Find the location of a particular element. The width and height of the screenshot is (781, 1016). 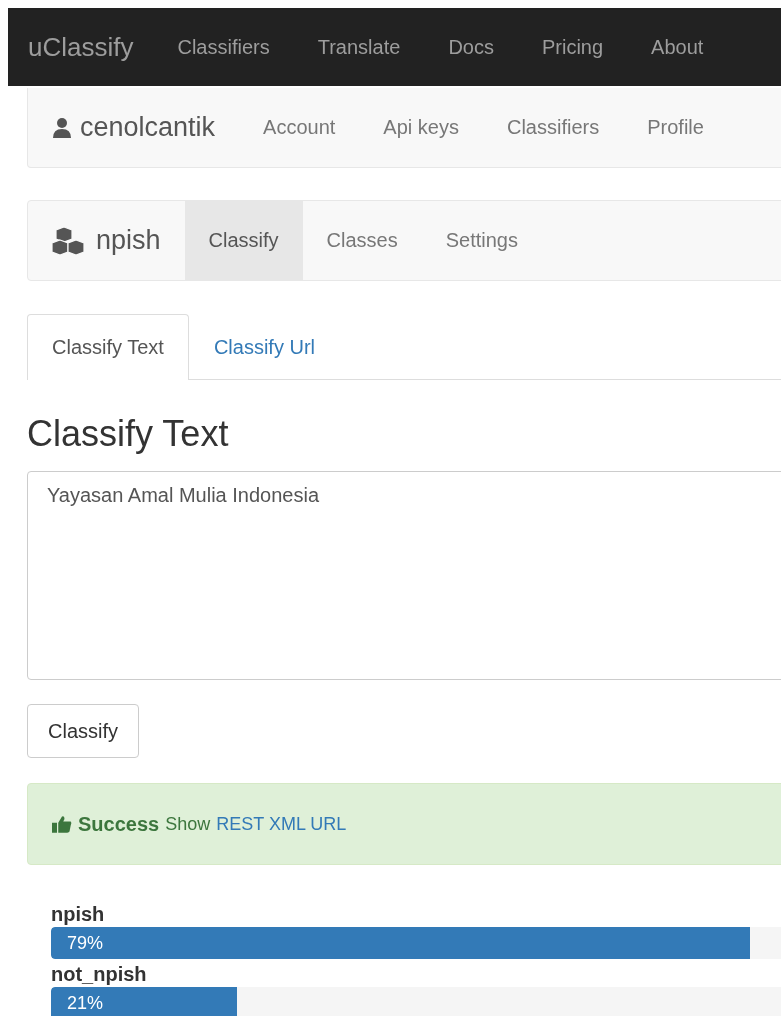

nav-link: Api keys is located at coordinates (421, 127).